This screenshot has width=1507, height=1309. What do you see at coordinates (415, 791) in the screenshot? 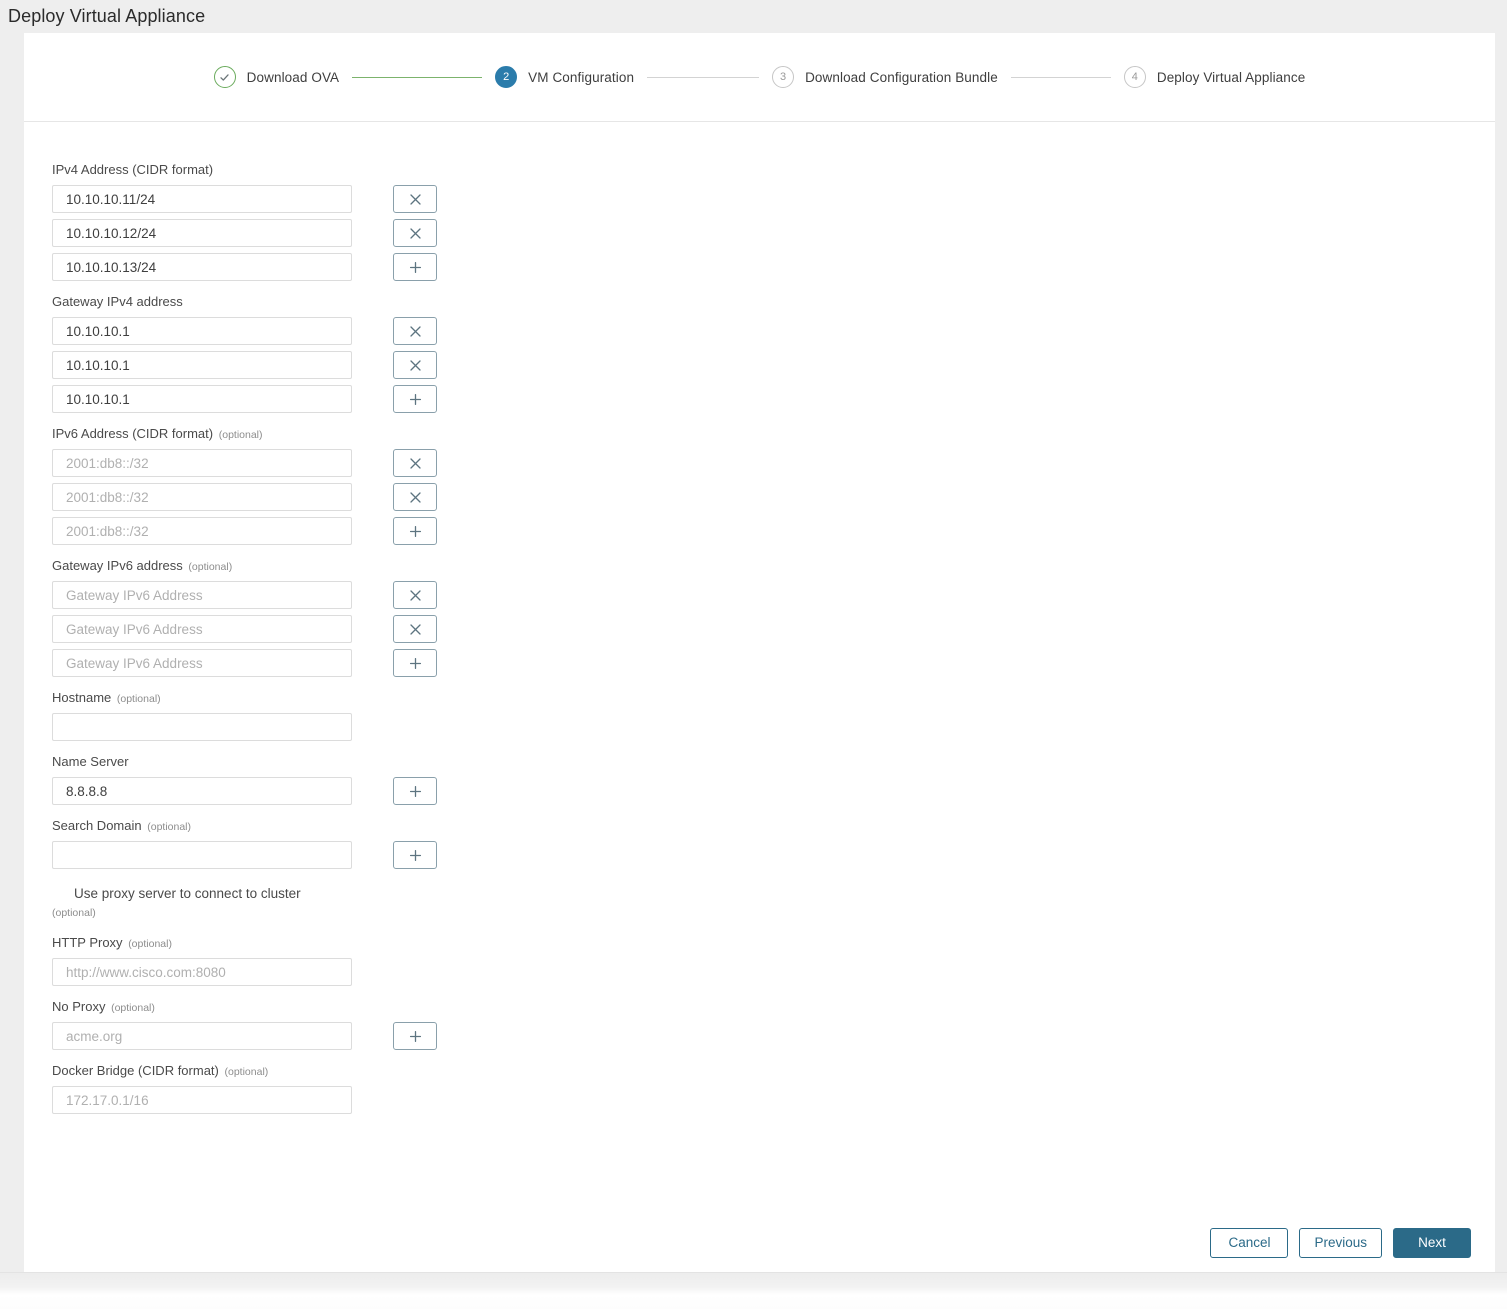
I see `add-name-server-button` at bounding box center [415, 791].